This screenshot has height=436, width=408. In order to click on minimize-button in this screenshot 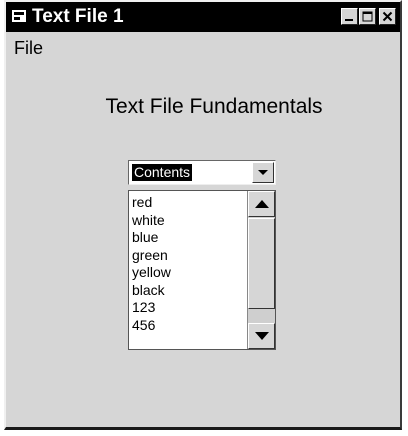, I will do `click(349, 16)`.